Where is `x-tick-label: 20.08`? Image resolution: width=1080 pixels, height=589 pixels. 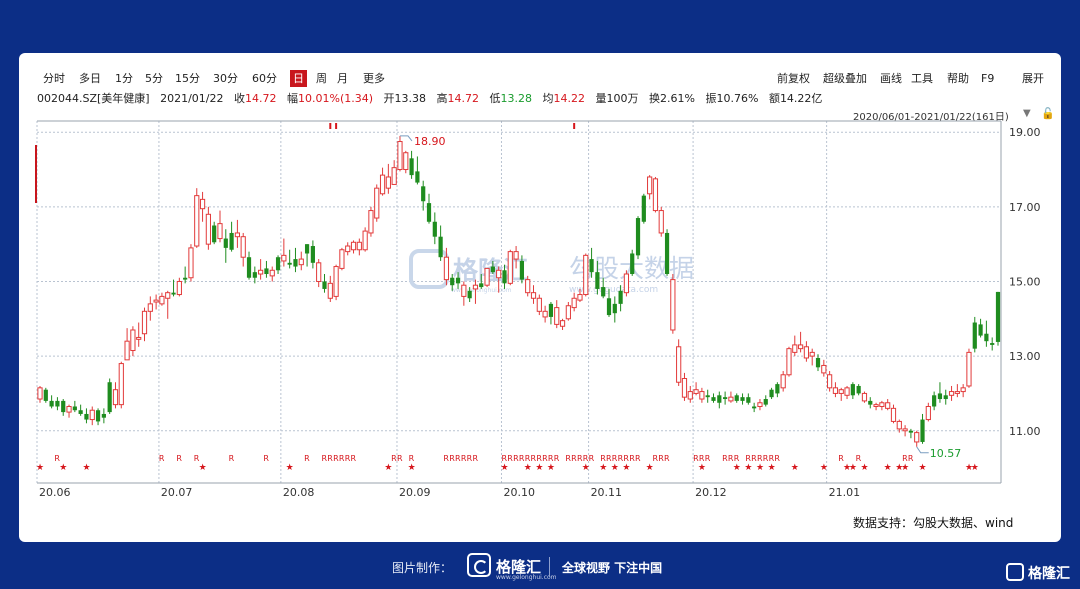 x-tick-label: 20.08 is located at coordinates (299, 492).